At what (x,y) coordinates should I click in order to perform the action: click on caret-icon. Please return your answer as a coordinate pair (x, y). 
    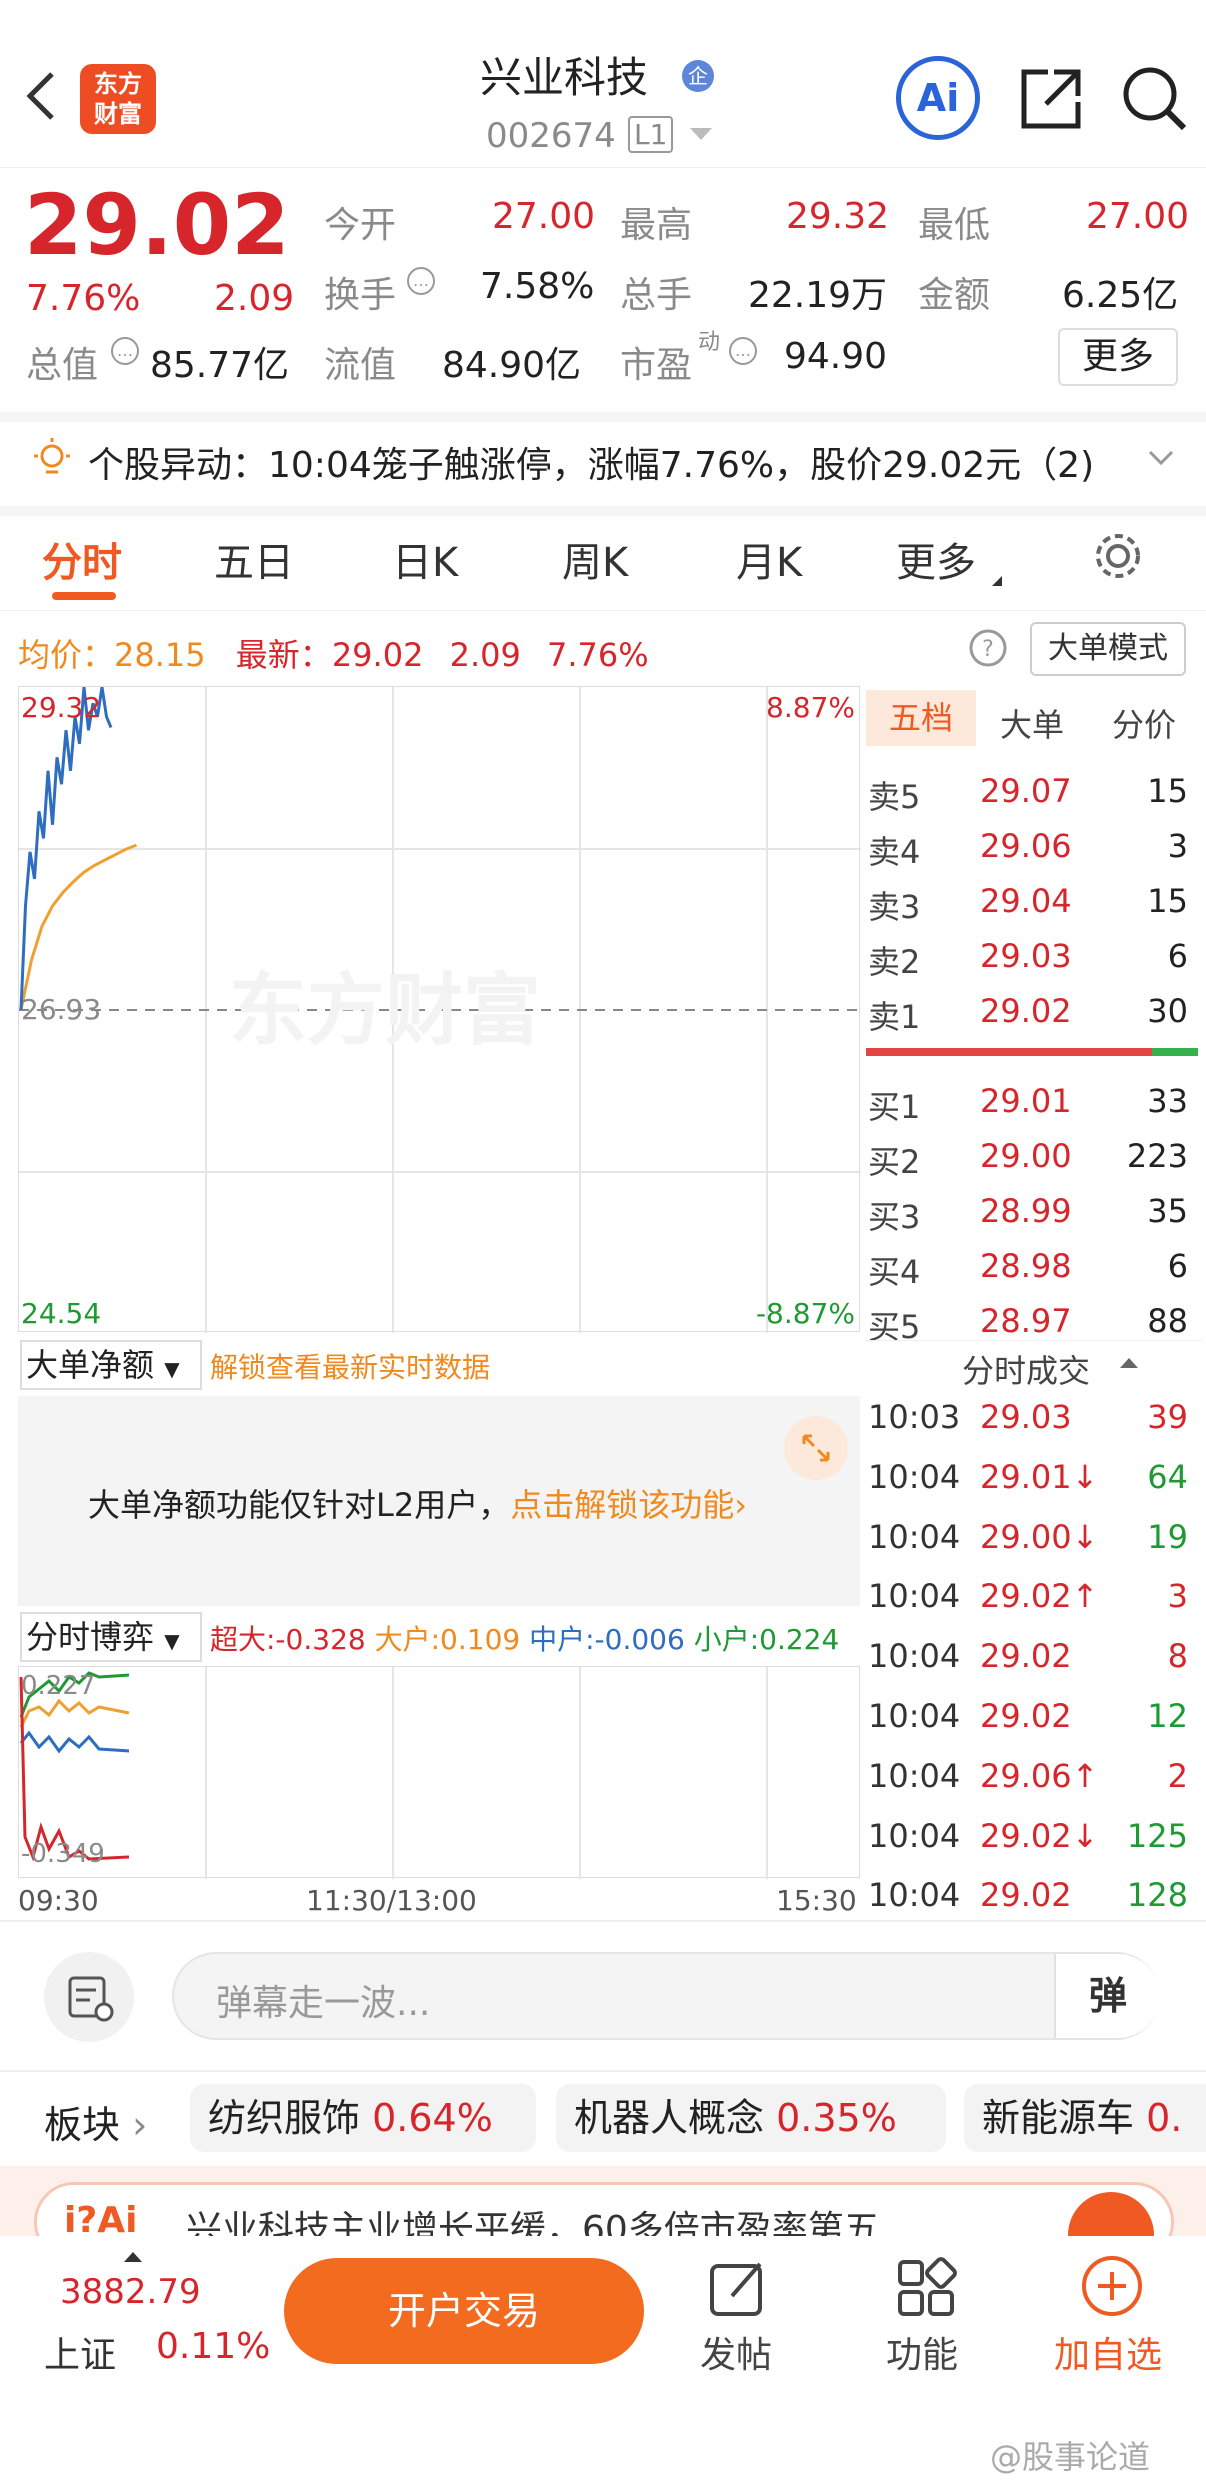
    Looking at the image, I should click on (997, 581).